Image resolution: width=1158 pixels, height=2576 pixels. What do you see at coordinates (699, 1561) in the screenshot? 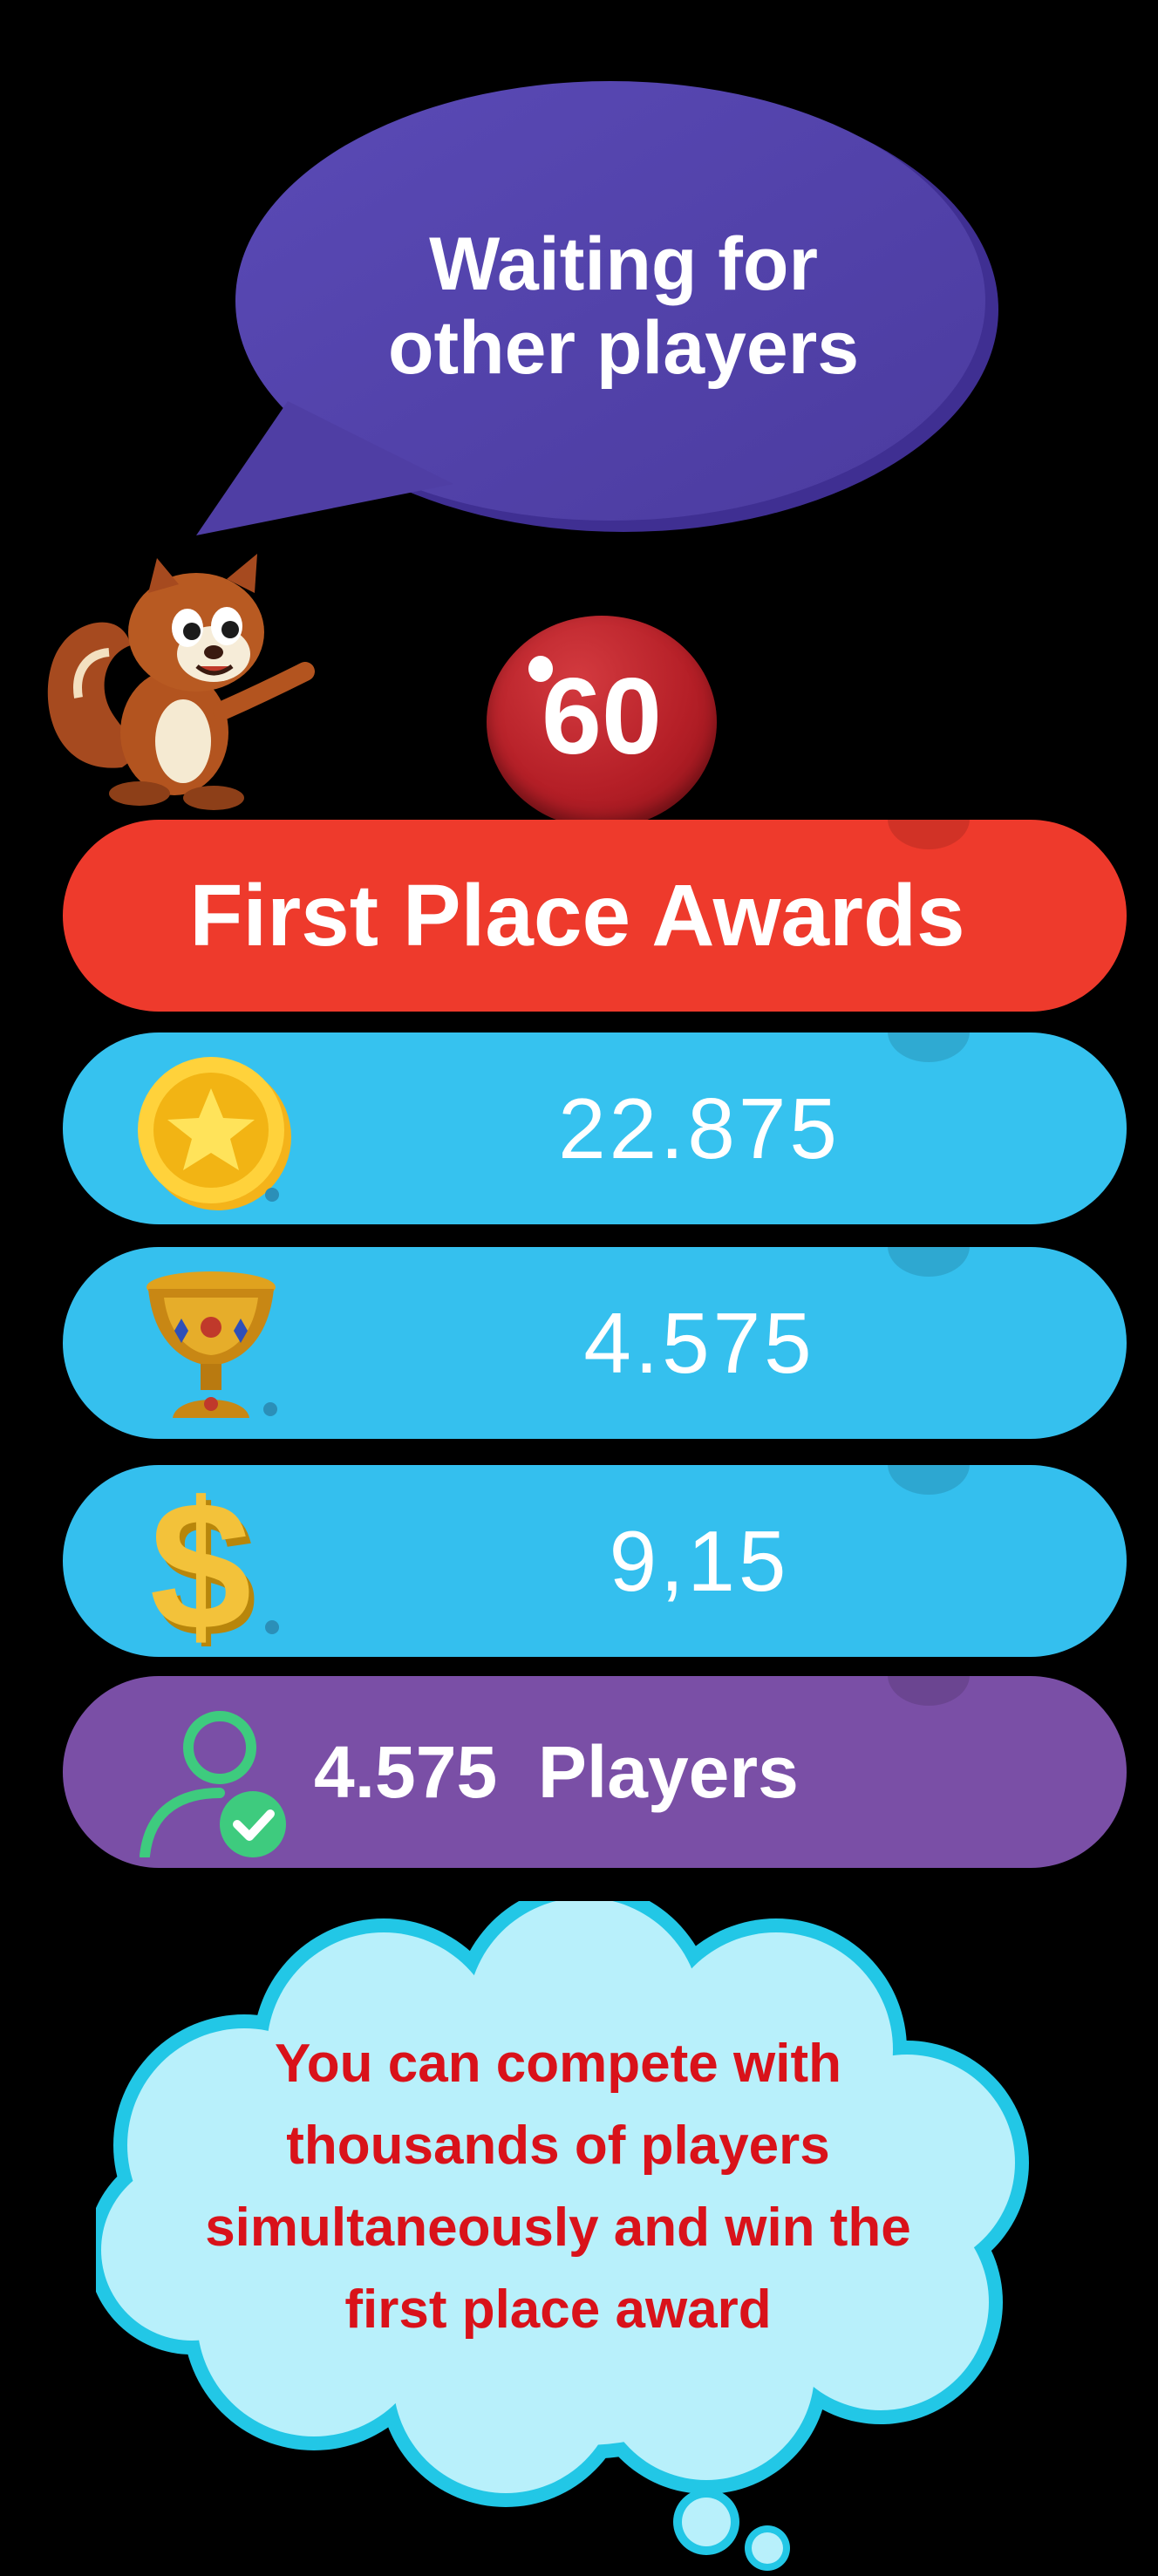
I see `dollar-value: 9,15` at bounding box center [699, 1561].